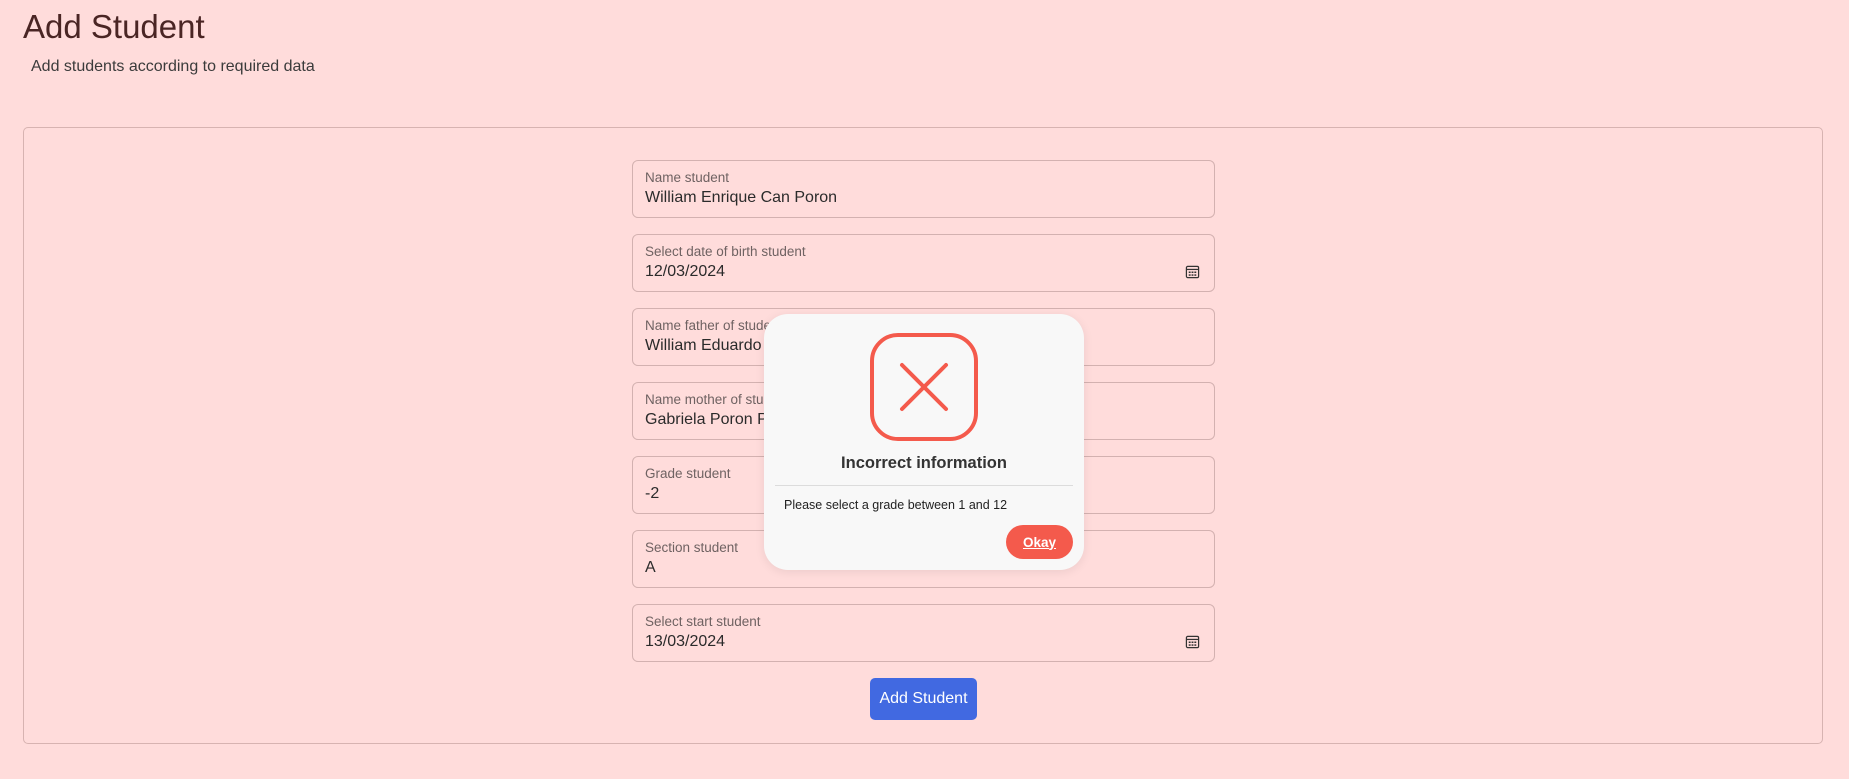 The height and width of the screenshot is (779, 1849). I want to click on field-value: 13/03/2024, so click(685, 641).